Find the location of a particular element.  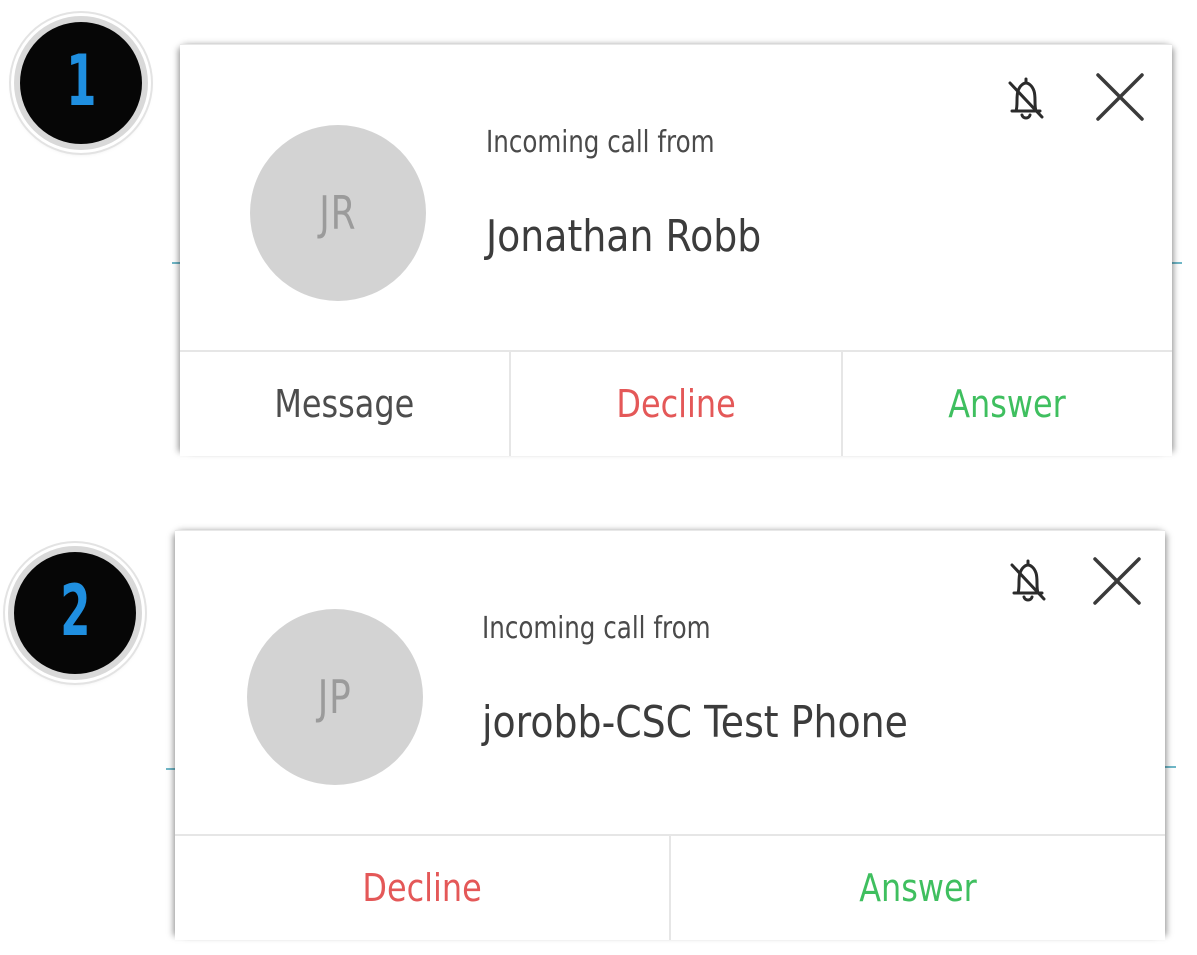

caller-name: Jonathan Robb is located at coordinates (624, 236).